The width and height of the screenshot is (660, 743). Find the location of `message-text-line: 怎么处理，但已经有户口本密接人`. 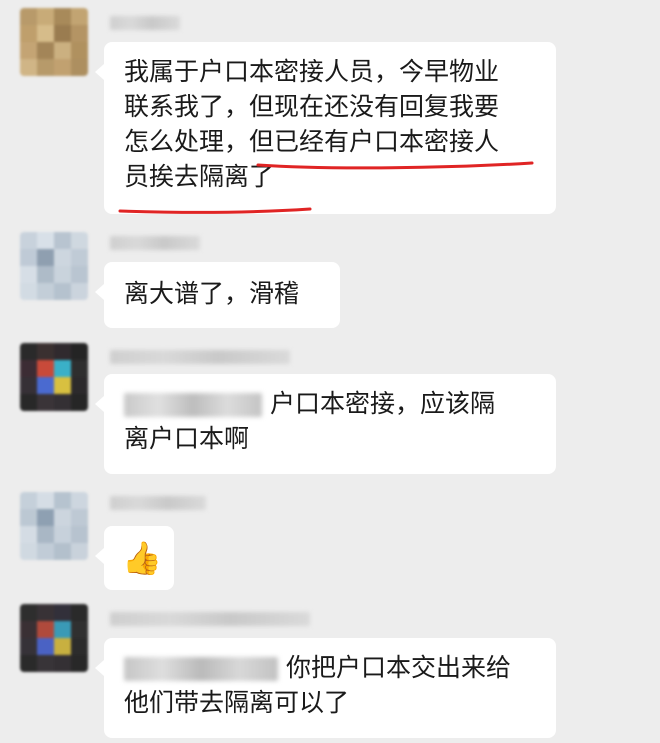

message-text-line: 怎么处理，但已经有户口本密接人 is located at coordinates (312, 141).